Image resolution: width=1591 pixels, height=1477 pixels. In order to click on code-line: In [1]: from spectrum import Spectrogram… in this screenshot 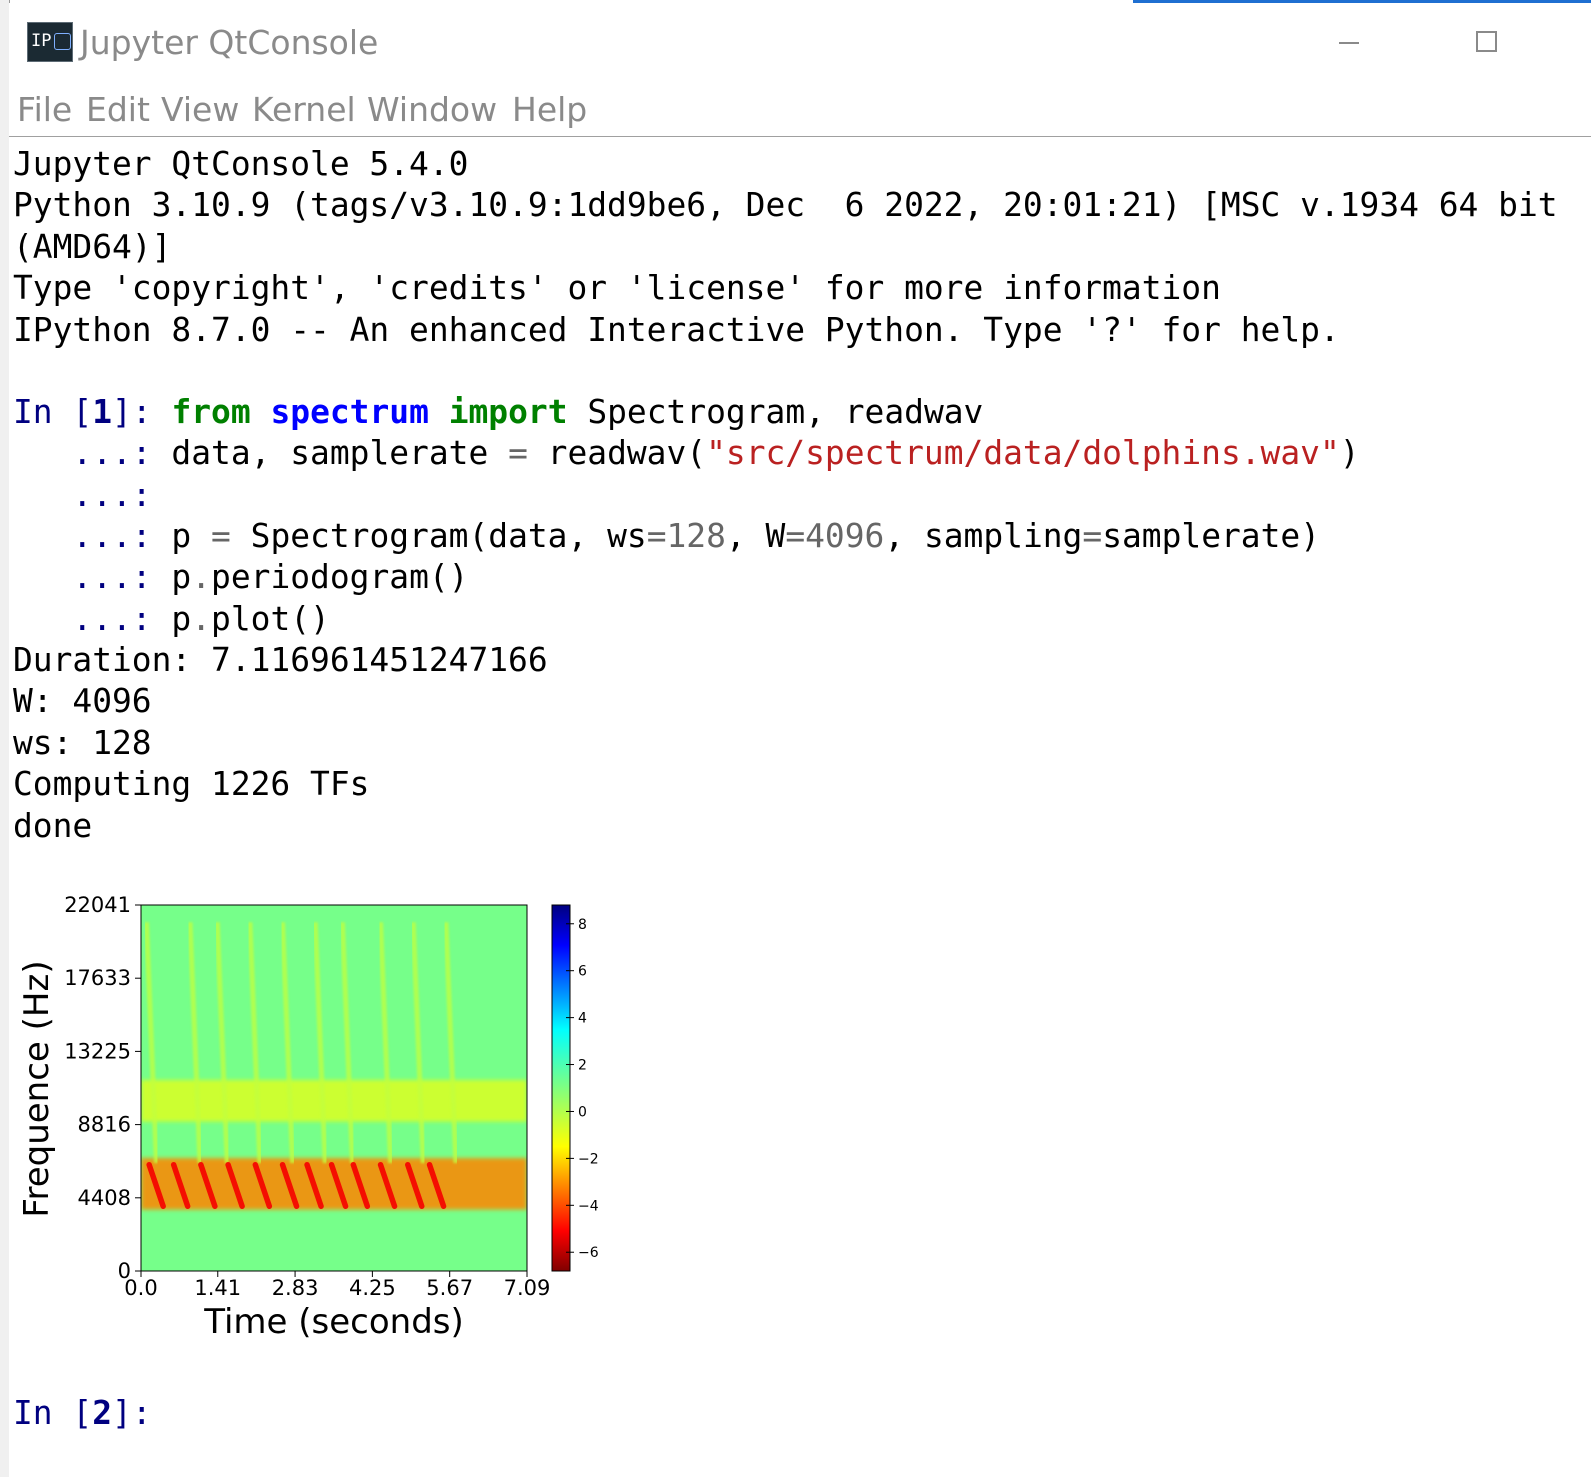, I will do `click(498, 412)`.